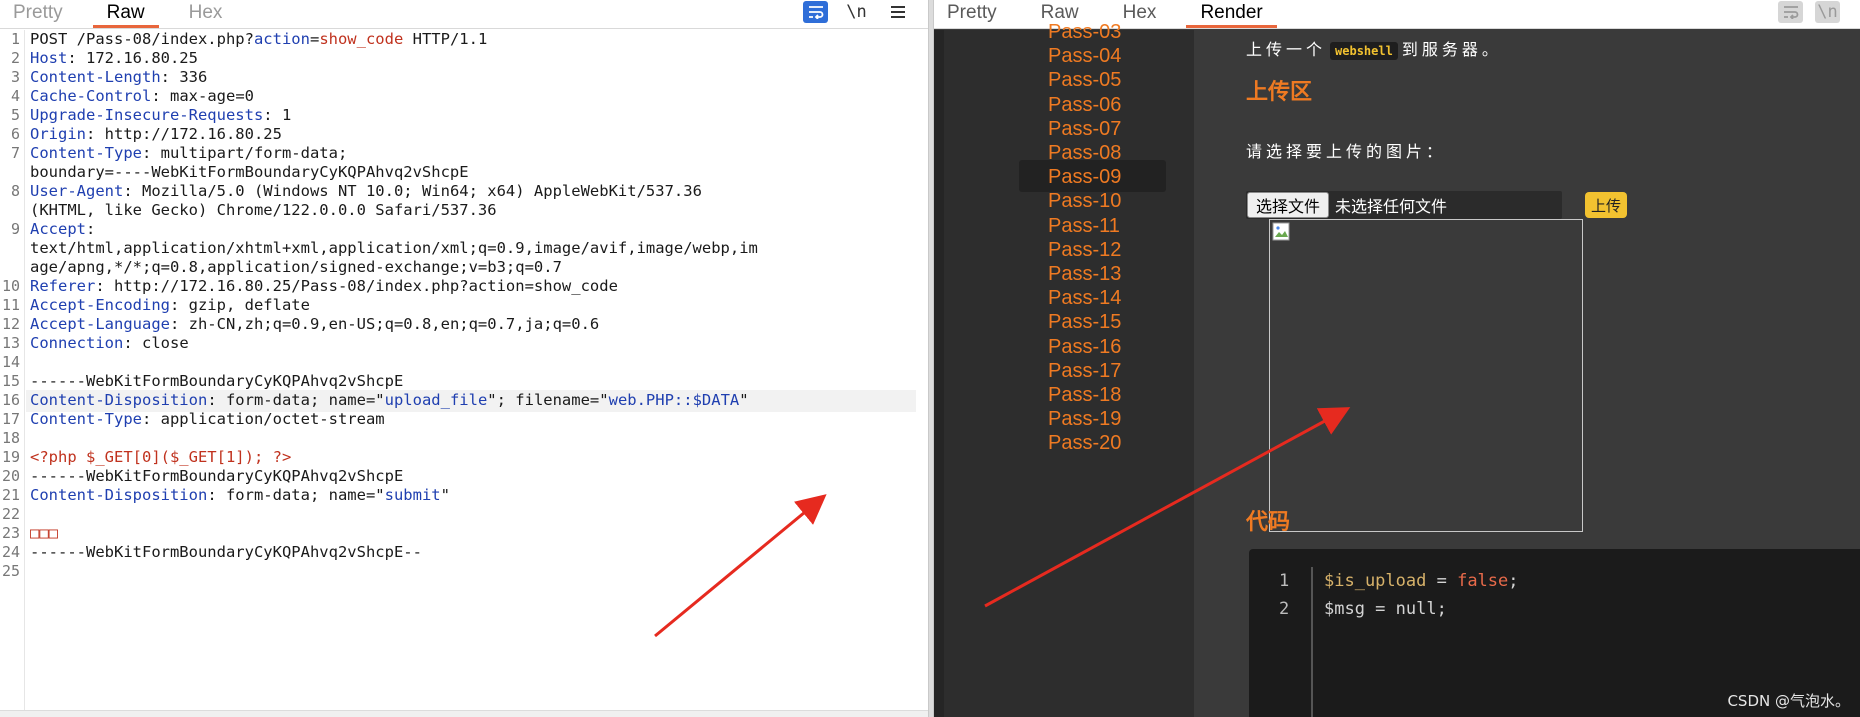 The image size is (1860, 717). What do you see at coordinates (38, 14) in the screenshot?
I see `tab-pretty: Pretty` at bounding box center [38, 14].